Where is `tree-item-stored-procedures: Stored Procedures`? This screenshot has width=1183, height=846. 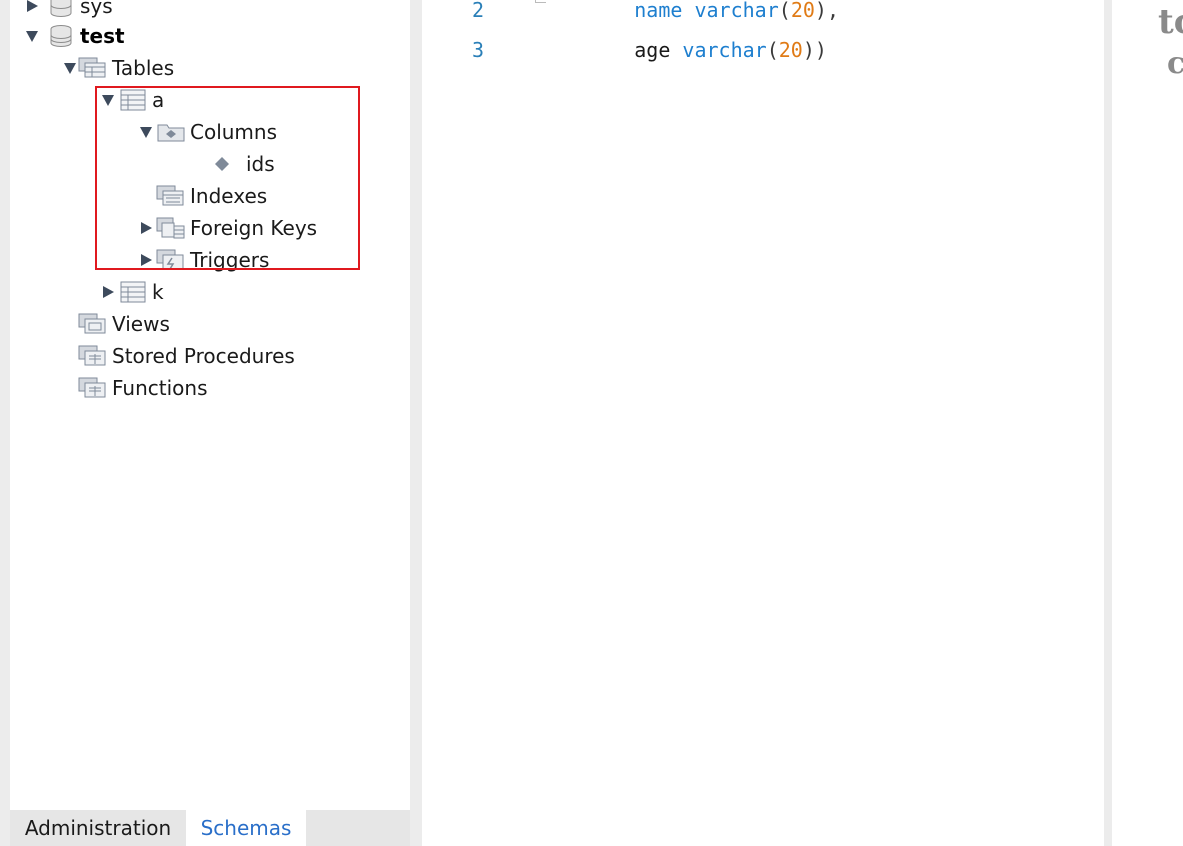 tree-item-stored-procedures: Stored Procedures is located at coordinates (178, 356).